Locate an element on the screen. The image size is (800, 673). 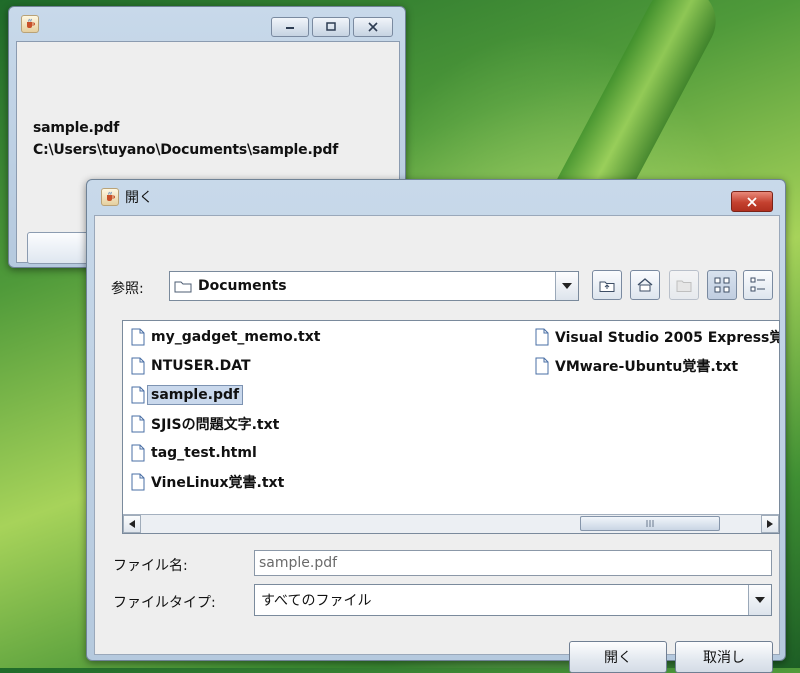
look-in-combo: Documents is located at coordinates (374, 286).